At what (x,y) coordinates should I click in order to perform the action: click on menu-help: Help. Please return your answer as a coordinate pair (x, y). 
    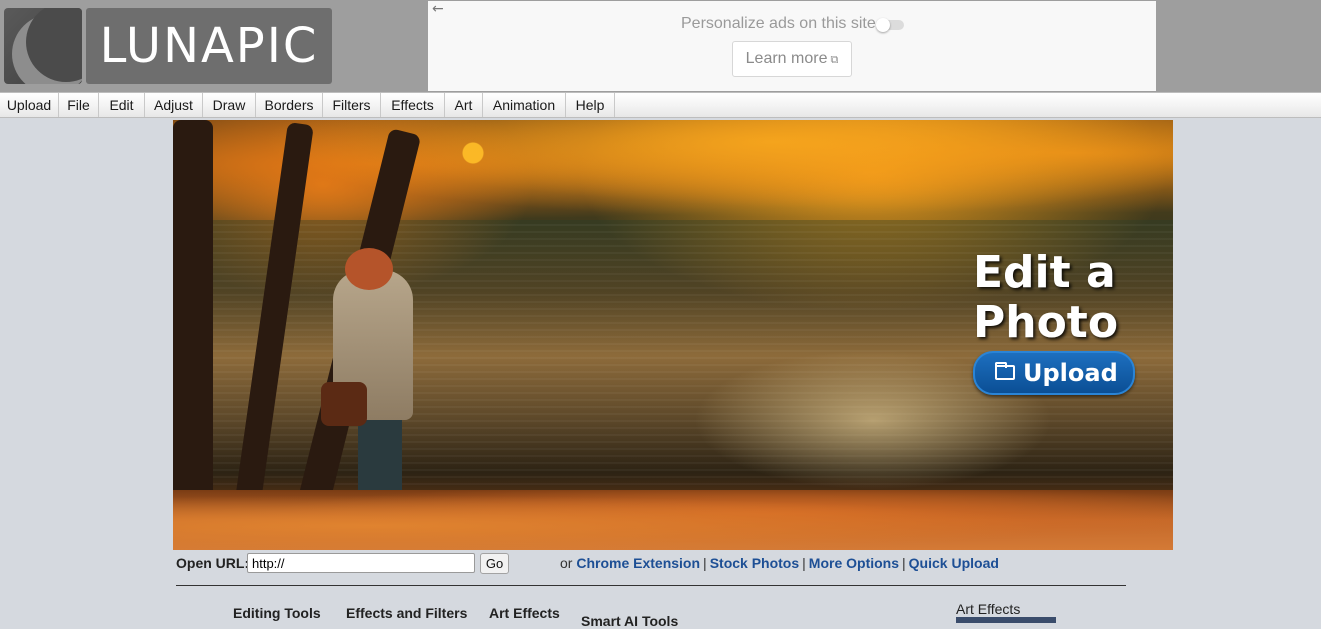
    Looking at the image, I should click on (590, 105).